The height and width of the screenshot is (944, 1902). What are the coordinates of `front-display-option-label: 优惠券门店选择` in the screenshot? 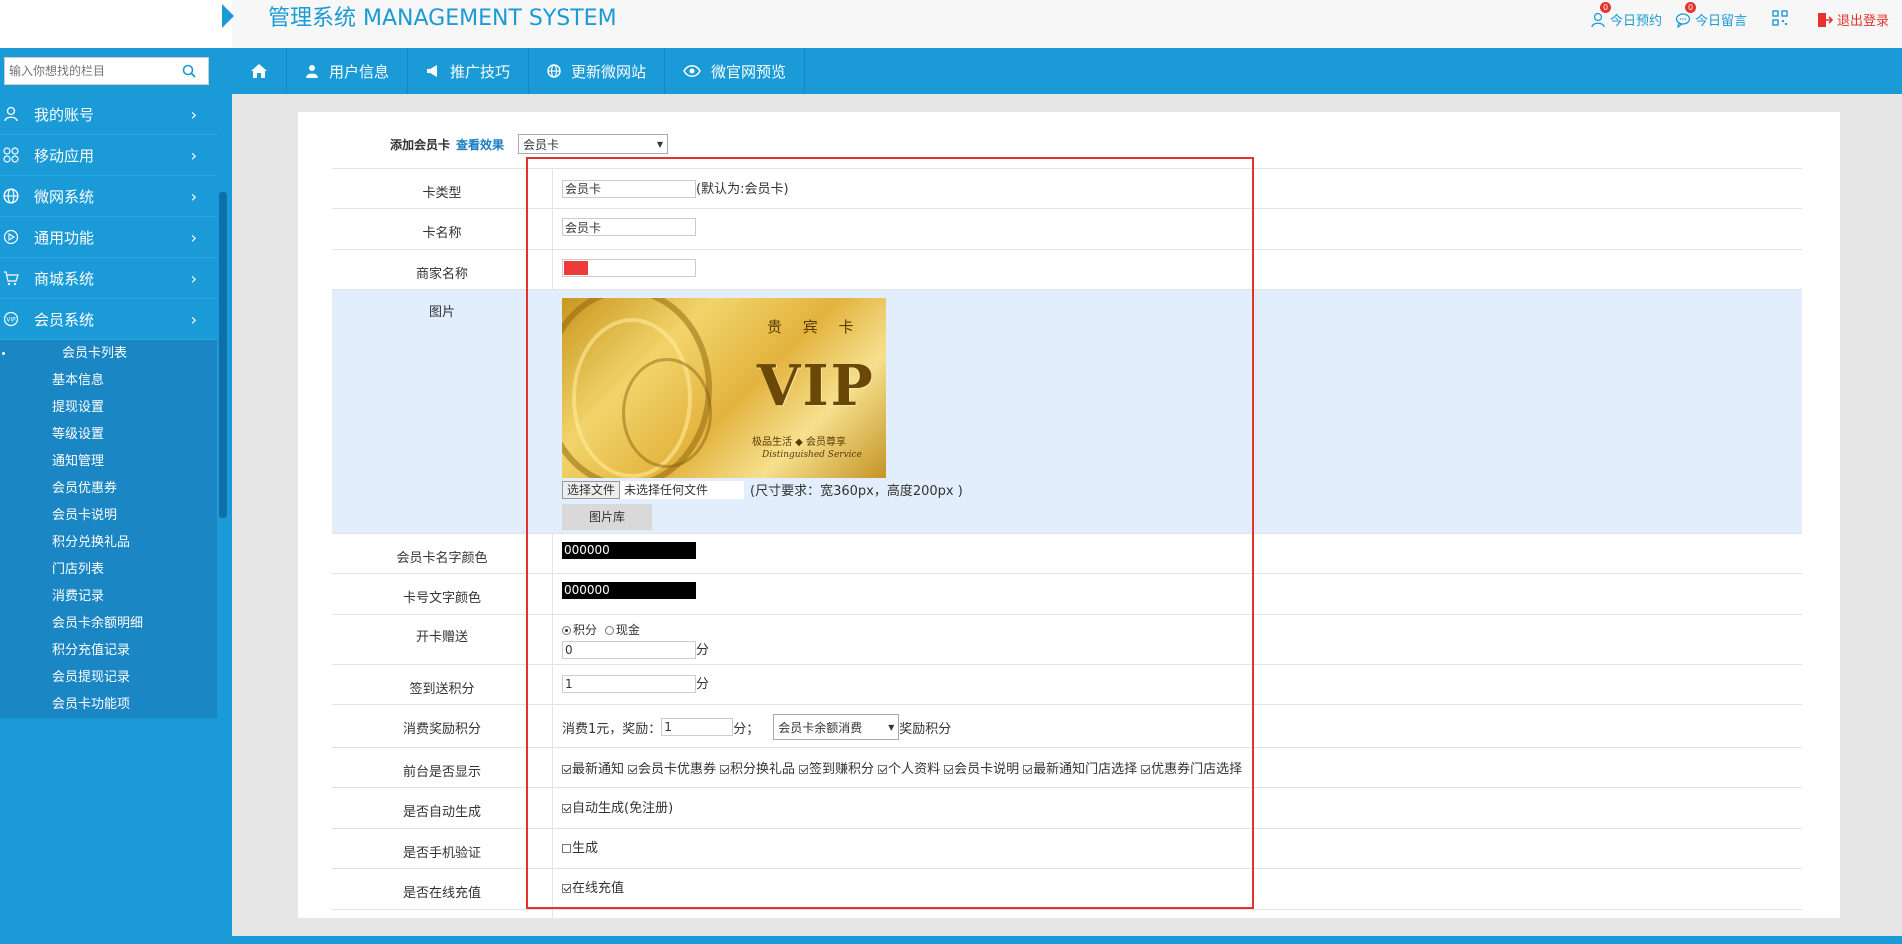 It's located at (1197, 769).